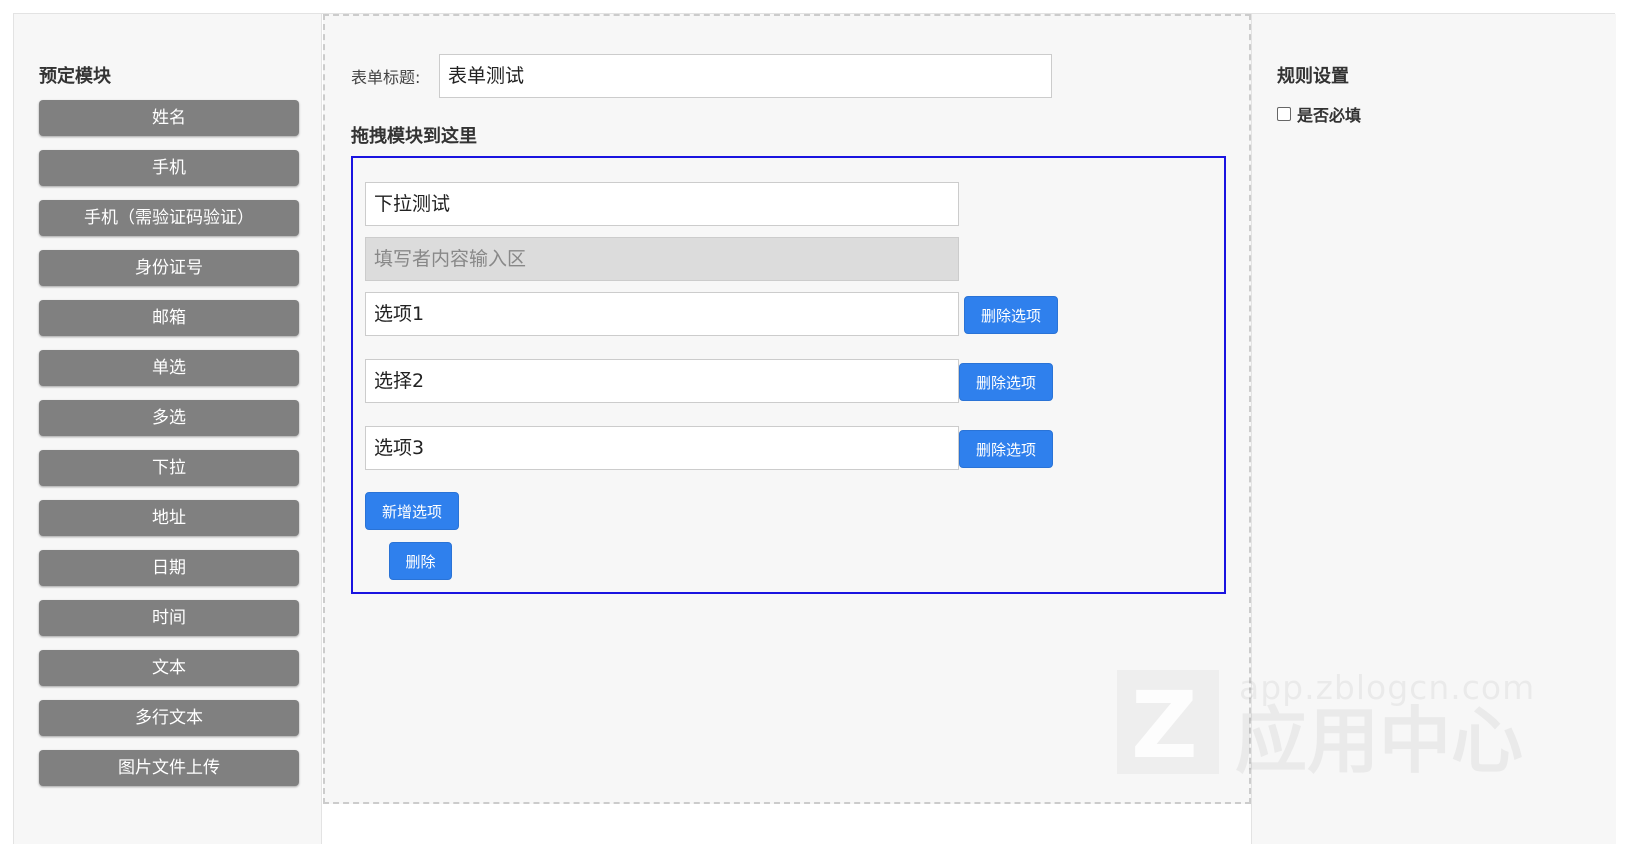 The width and height of the screenshot is (1629, 844). What do you see at coordinates (1006, 449) in the screenshot?
I see `delete-option-3-button: 删除选项` at bounding box center [1006, 449].